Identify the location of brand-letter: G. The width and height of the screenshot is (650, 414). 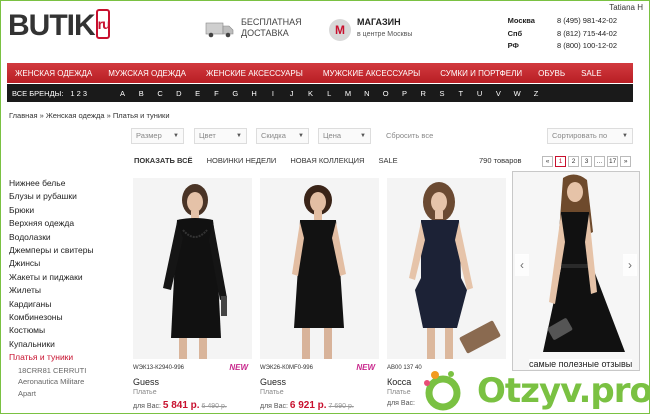
(235, 93).